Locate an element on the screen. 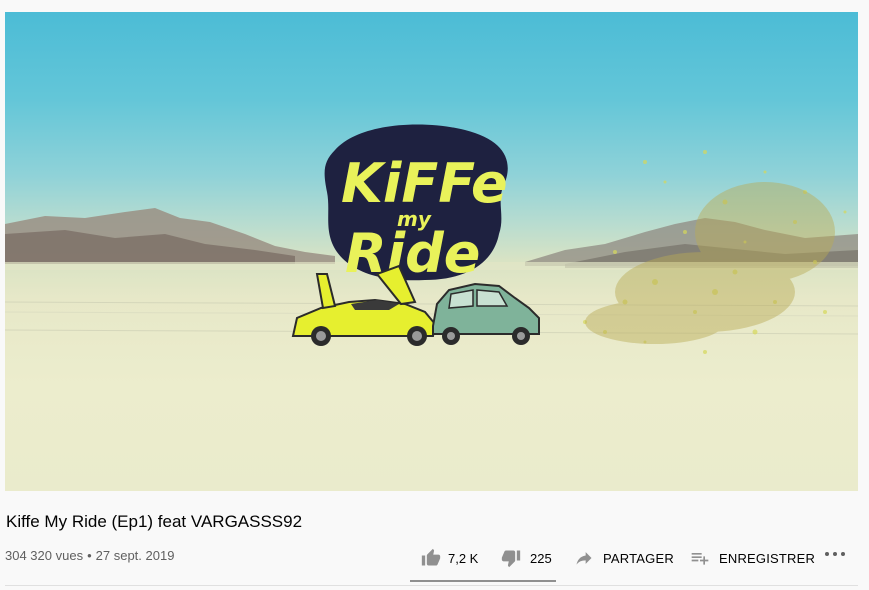 The height and width of the screenshot is (590, 869). logo-badge: KiFFe my Ride is located at coordinates (416, 204).